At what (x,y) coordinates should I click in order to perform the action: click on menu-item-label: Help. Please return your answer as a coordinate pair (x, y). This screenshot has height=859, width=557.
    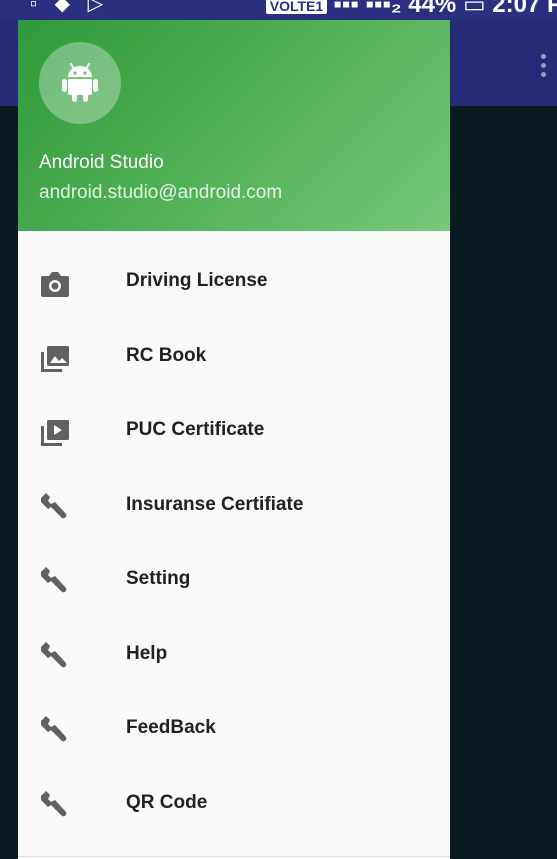
    Looking at the image, I should click on (147, 653).